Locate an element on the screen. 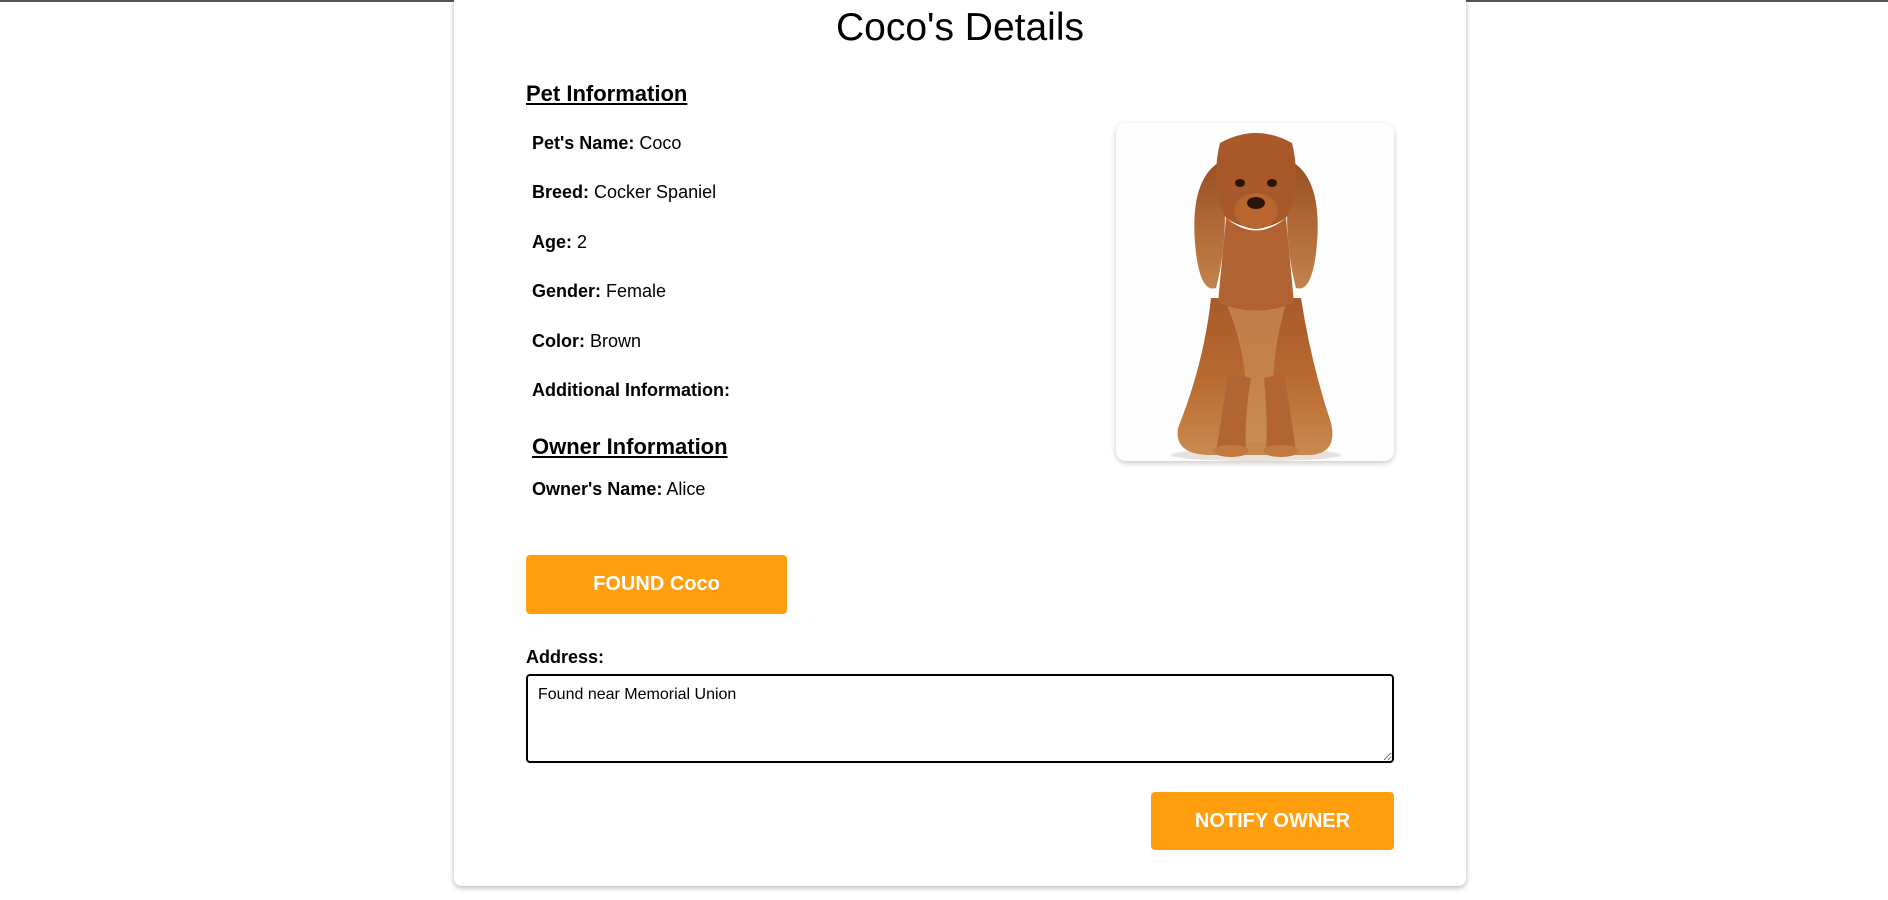 The width and height of the screenshot is (1888, 900). field-value: Cocker Spaniel is located at coordinates (655, 192).